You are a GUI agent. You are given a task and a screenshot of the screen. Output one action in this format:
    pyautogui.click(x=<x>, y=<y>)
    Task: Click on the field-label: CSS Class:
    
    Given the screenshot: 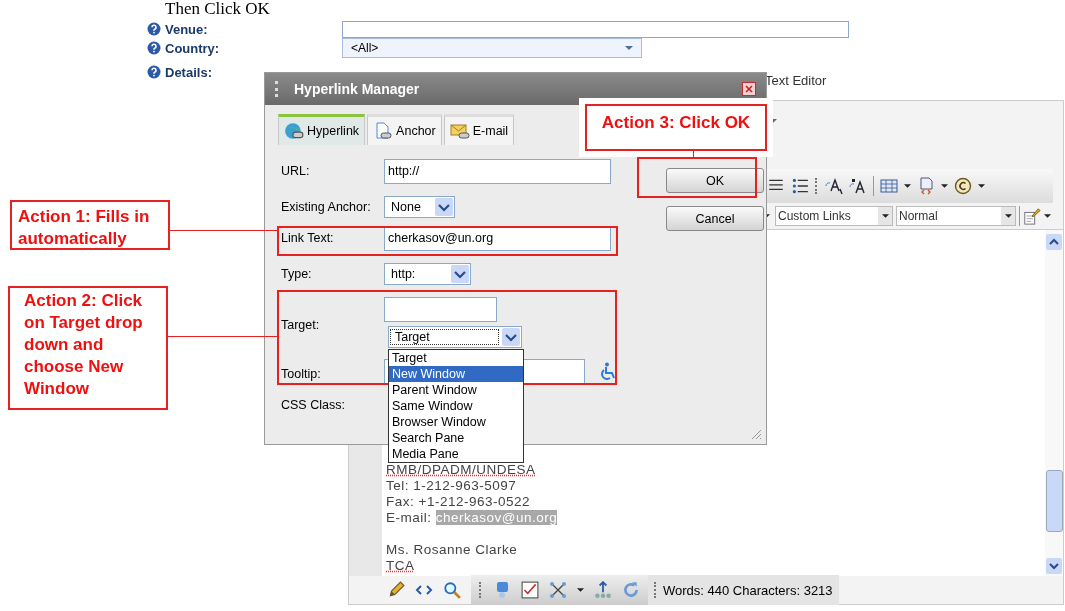 What is the action you would take?
    pyautogui.click(x=313, y=405)
    